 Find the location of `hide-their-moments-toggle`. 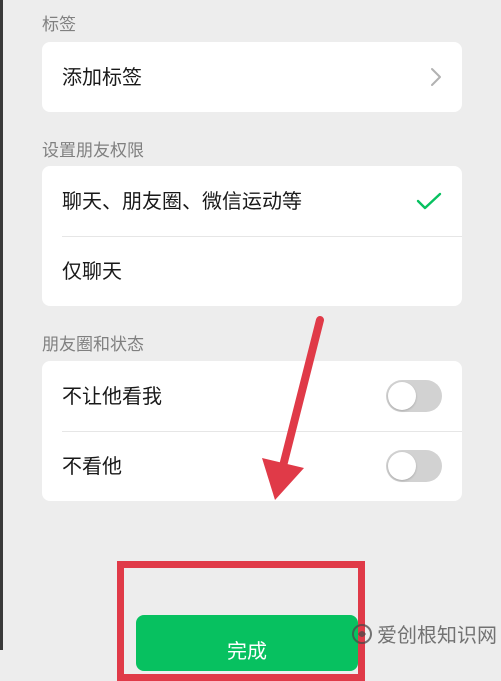

hide-their-moments-toggle is located at coordinates (414, 466).